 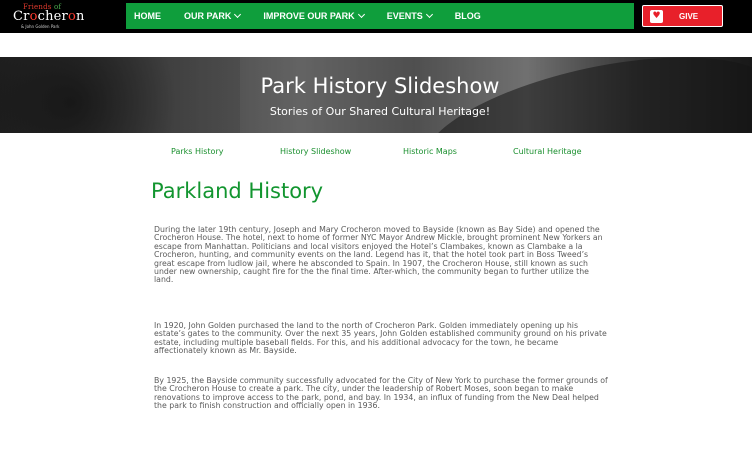 I want to click on subnav-historic-maps: Historic Maps, so click(x=430, y=151).